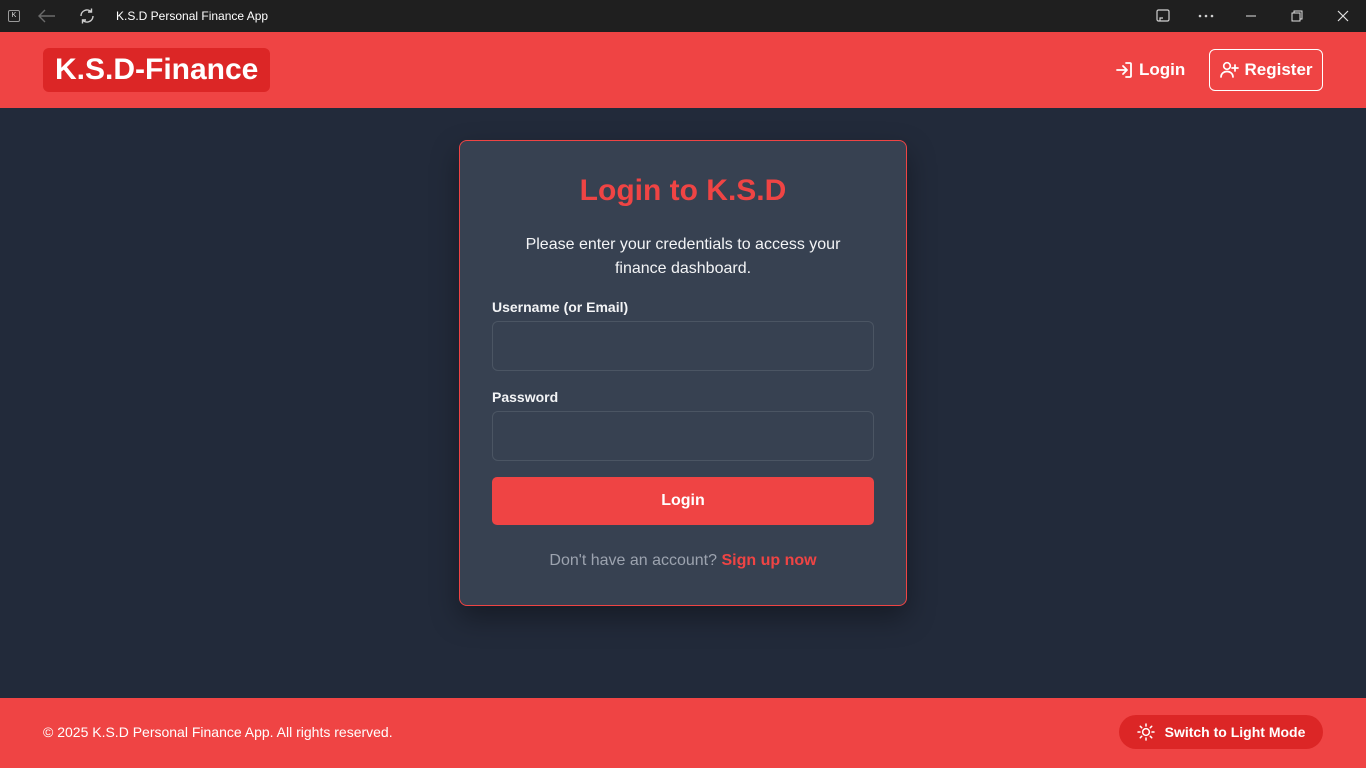  I want to click on minimize-button, so click(1251, 16).